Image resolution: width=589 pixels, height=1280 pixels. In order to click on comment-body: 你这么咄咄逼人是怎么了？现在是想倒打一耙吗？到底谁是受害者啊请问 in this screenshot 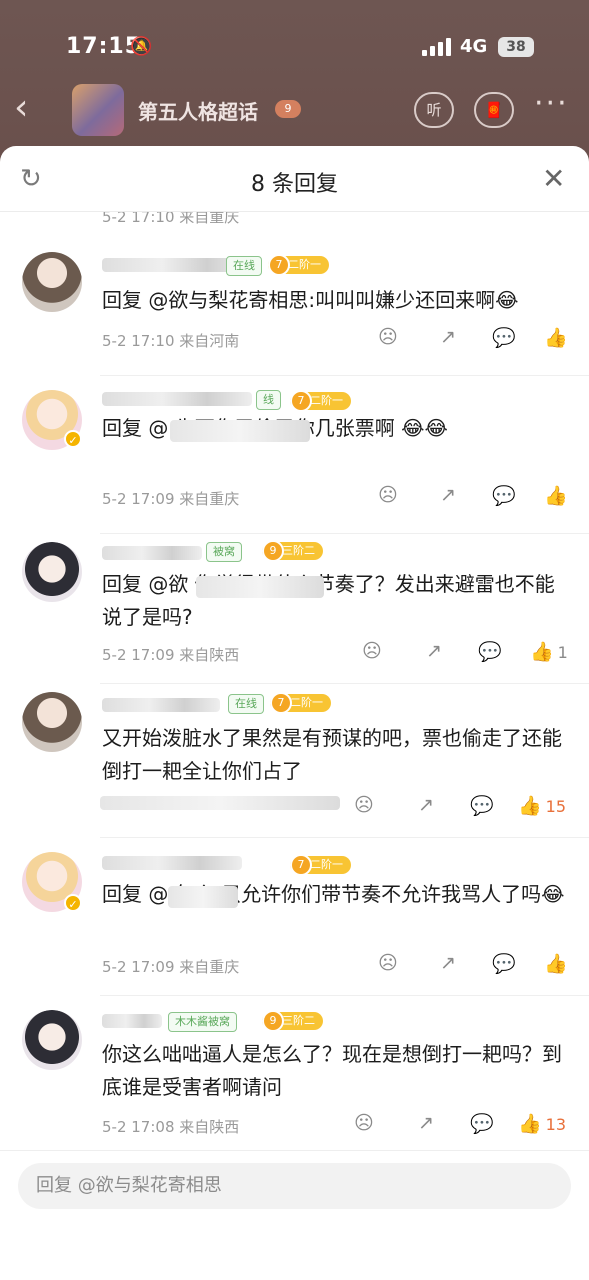, I will do `click(332, 1070)`.